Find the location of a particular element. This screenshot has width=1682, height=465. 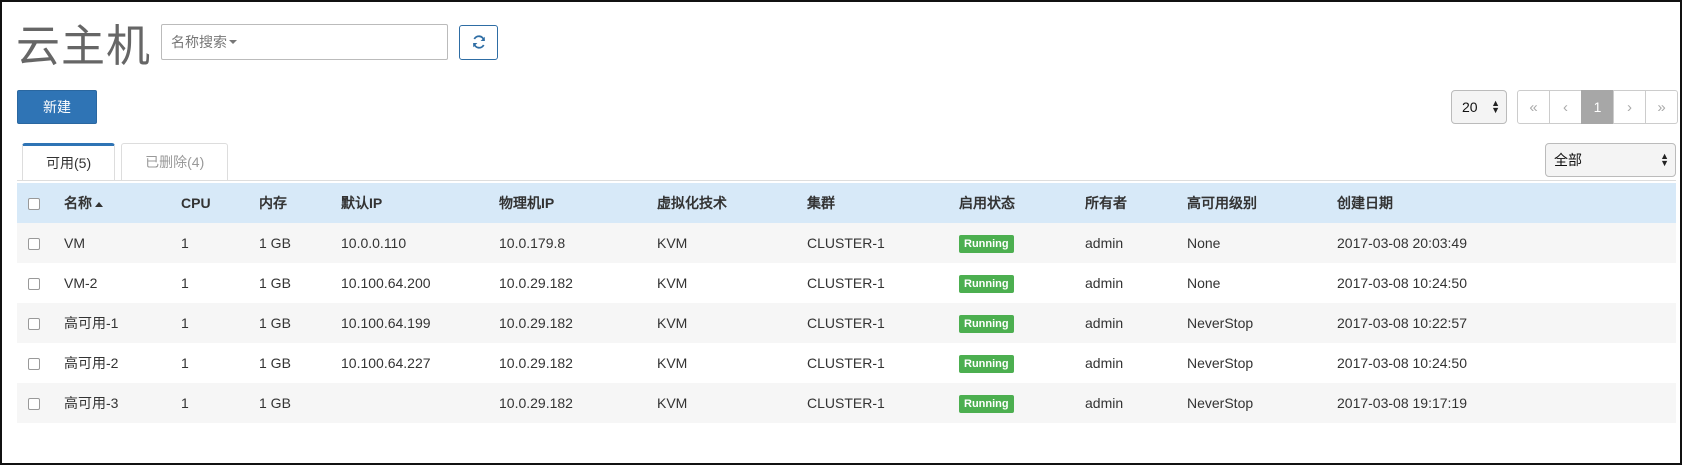

vm-default-ip is located at coordinates (420, 403).